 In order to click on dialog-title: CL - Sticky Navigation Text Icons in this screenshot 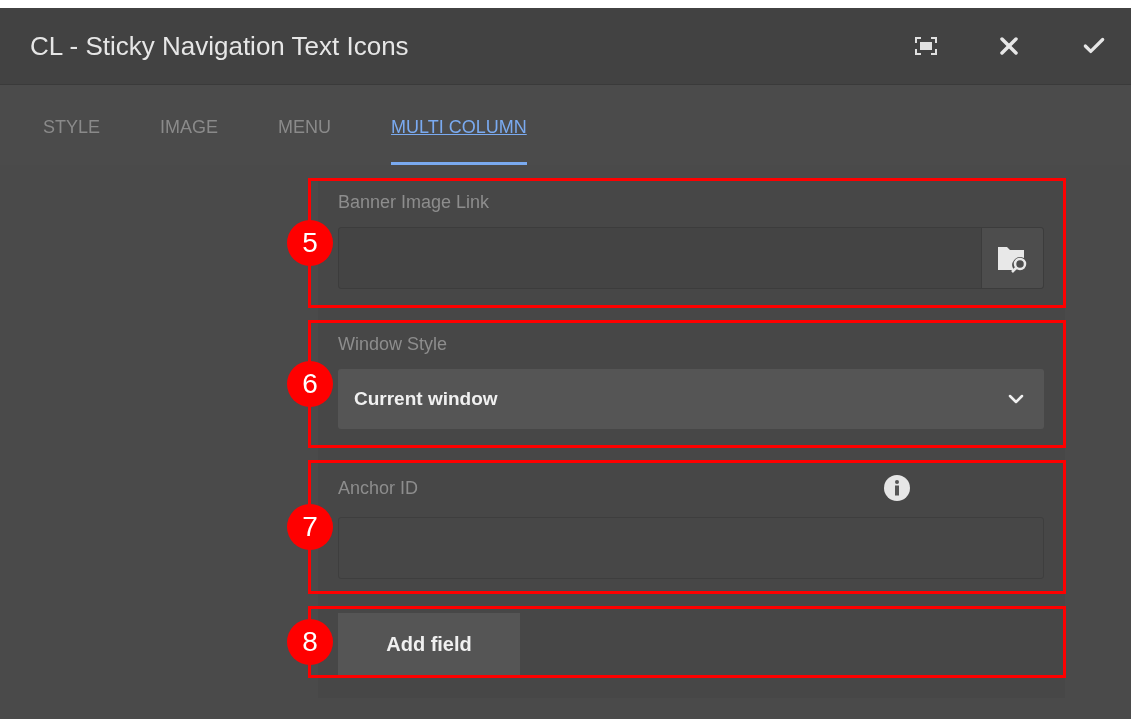, I will do `click(220, 46)`.